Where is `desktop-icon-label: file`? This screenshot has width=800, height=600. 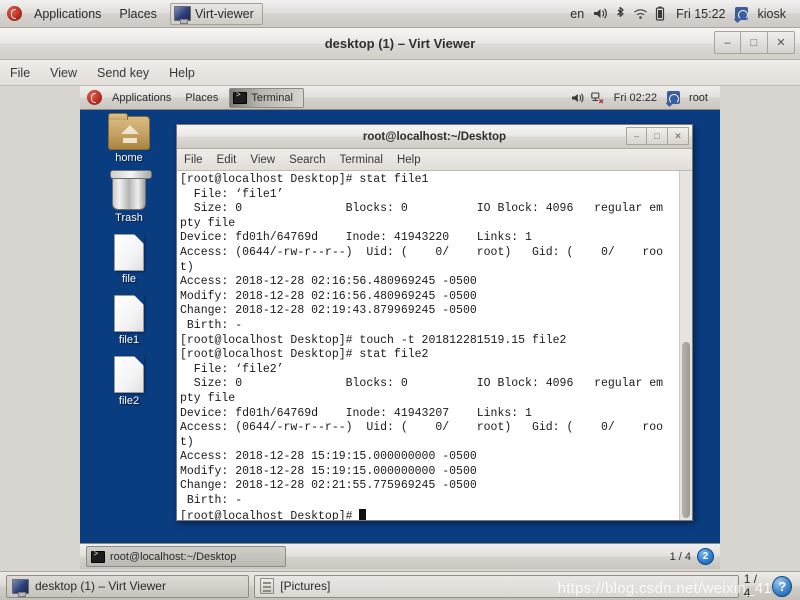
desktop-icon-label: file is located at coordinates (129, 279).